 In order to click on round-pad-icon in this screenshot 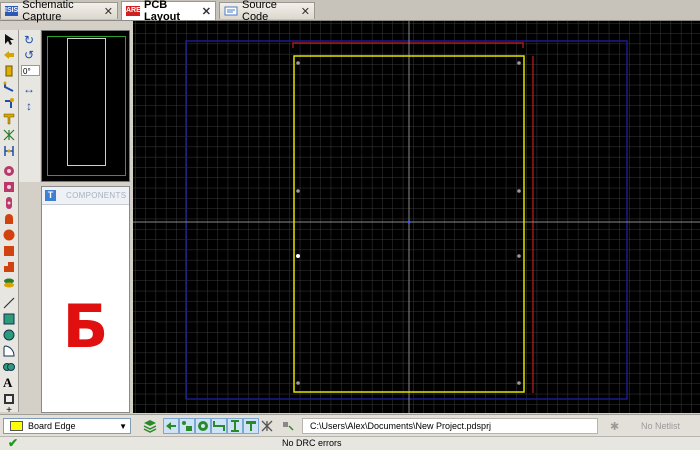, I will do `click(9, 171)`.